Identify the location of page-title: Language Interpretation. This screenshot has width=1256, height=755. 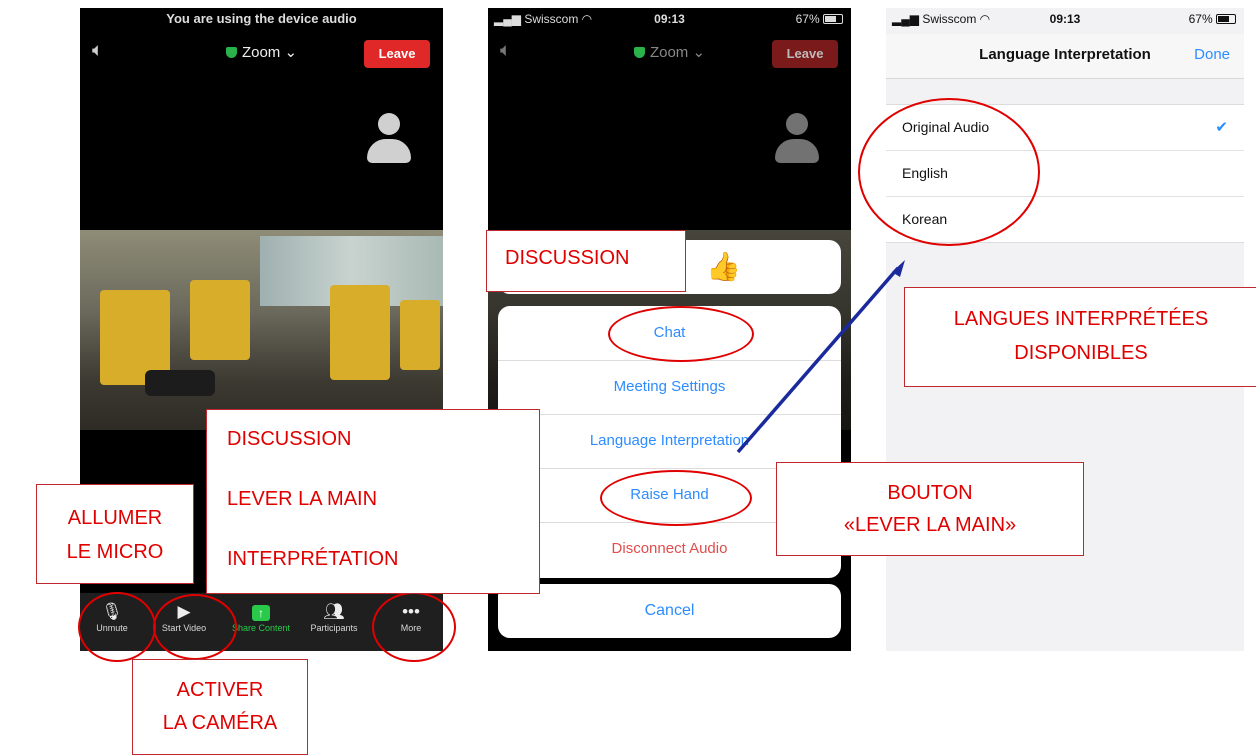
(1065, 54).